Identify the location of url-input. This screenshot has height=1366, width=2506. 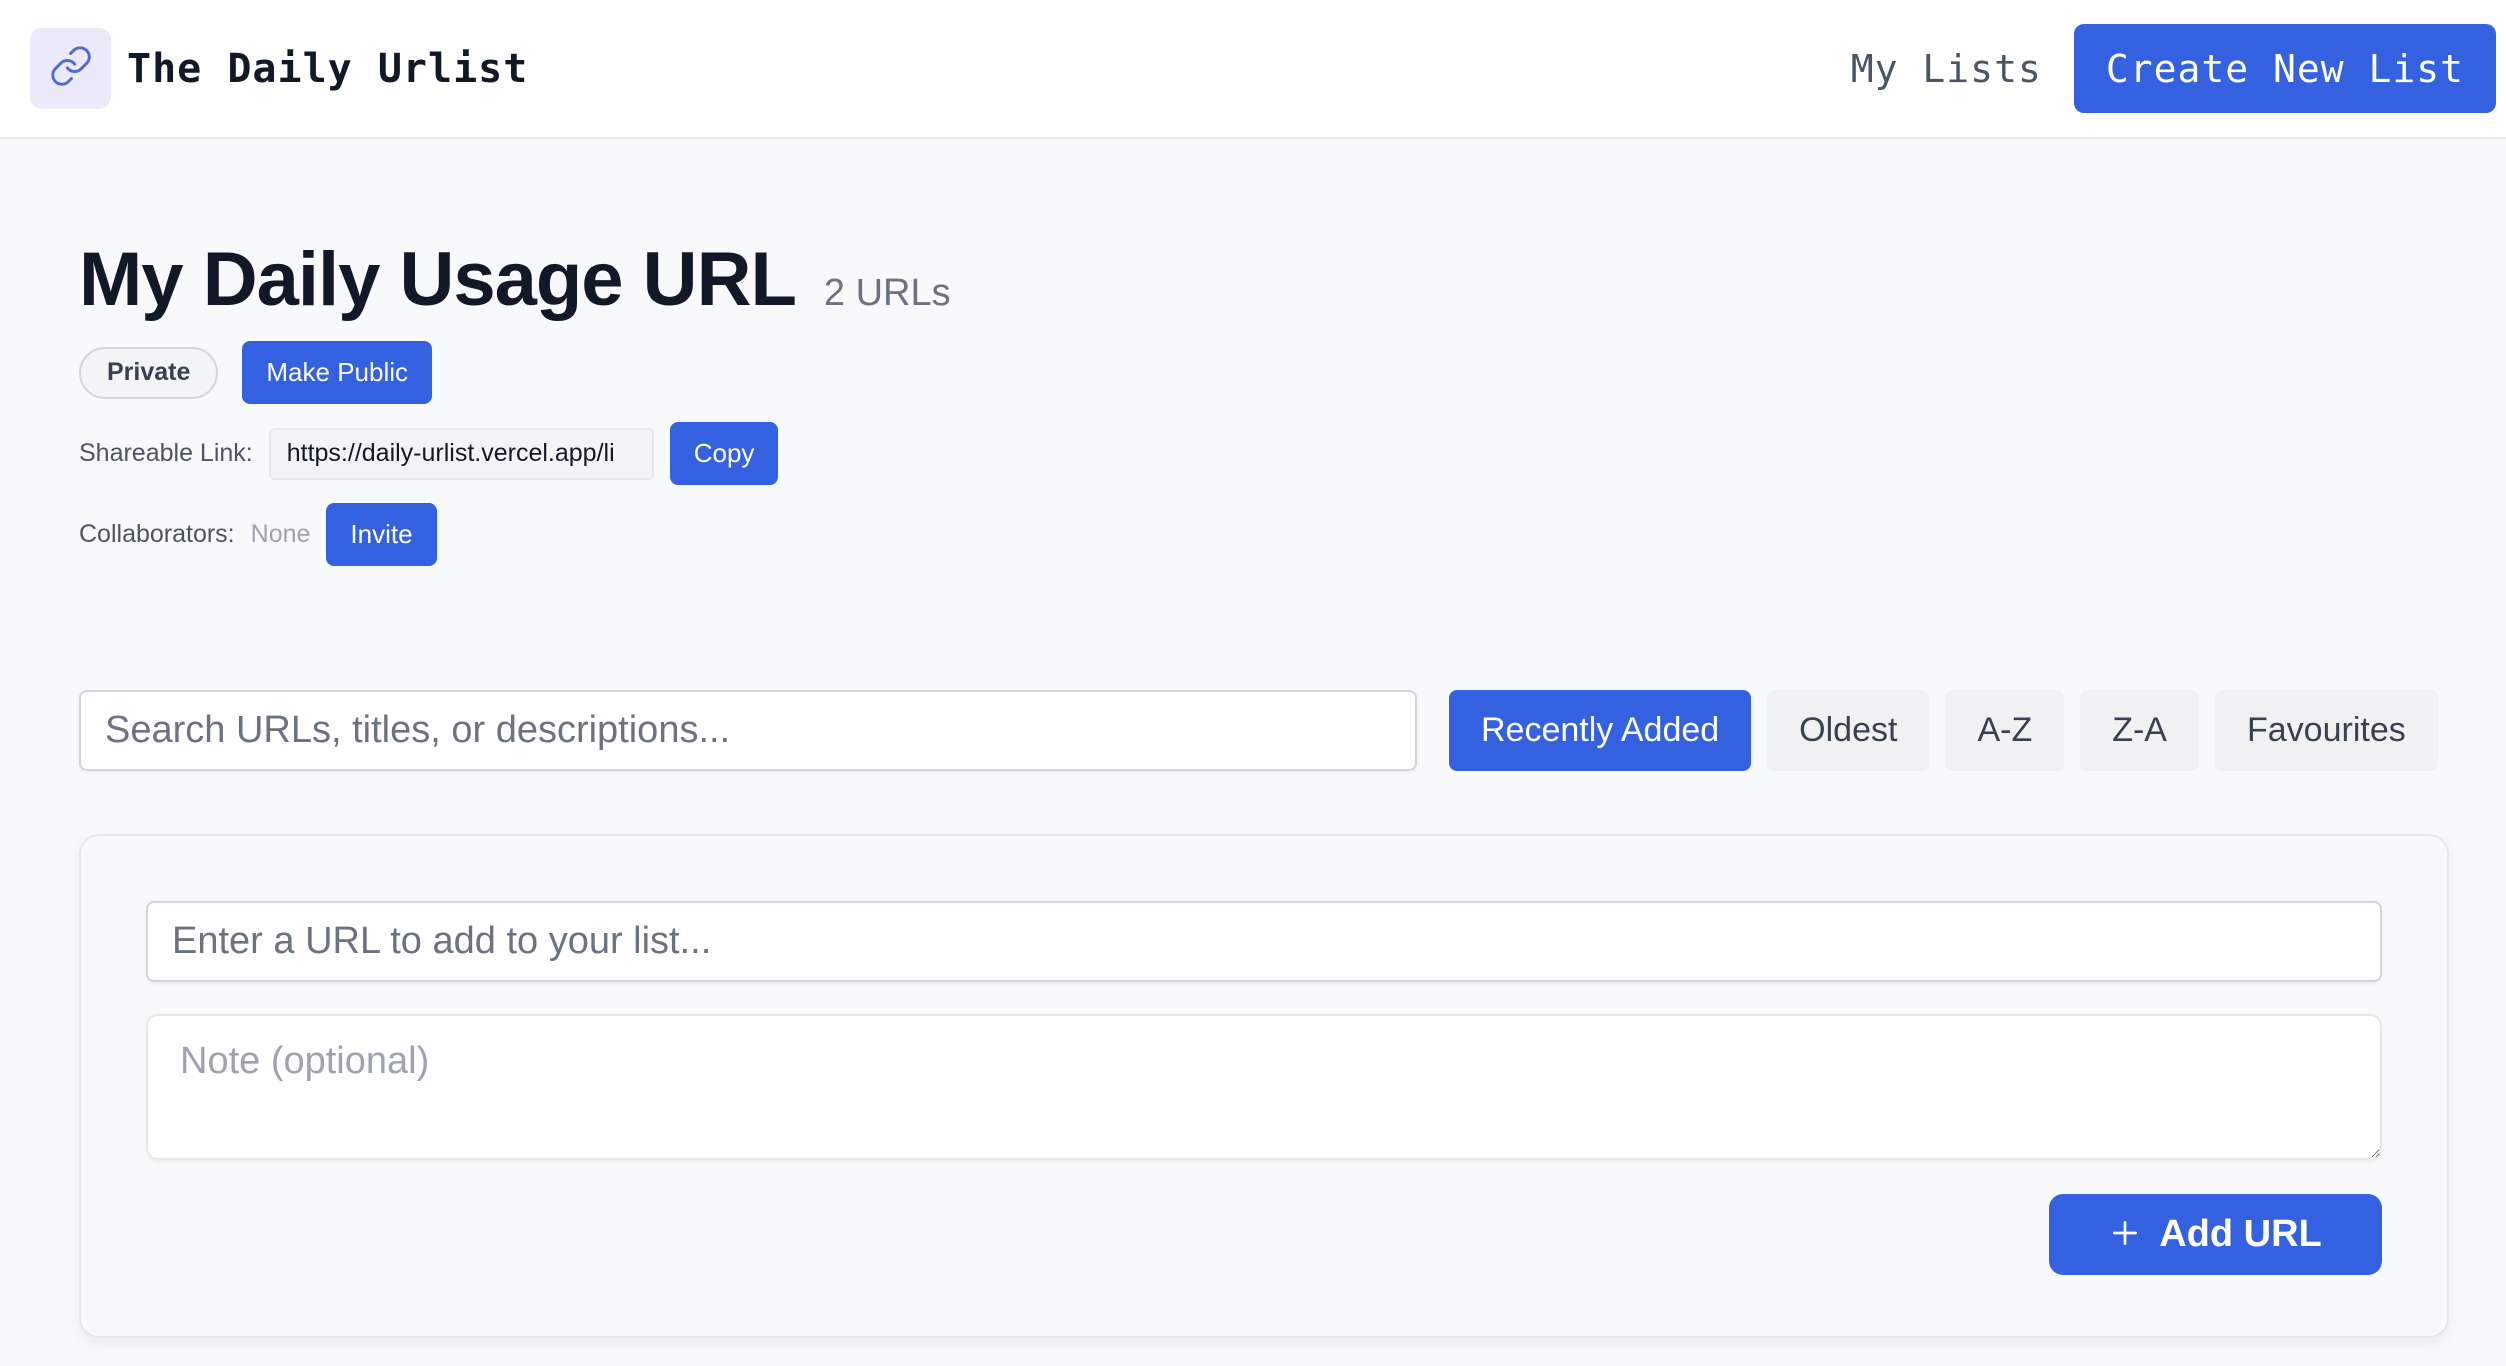
(1264, 941).